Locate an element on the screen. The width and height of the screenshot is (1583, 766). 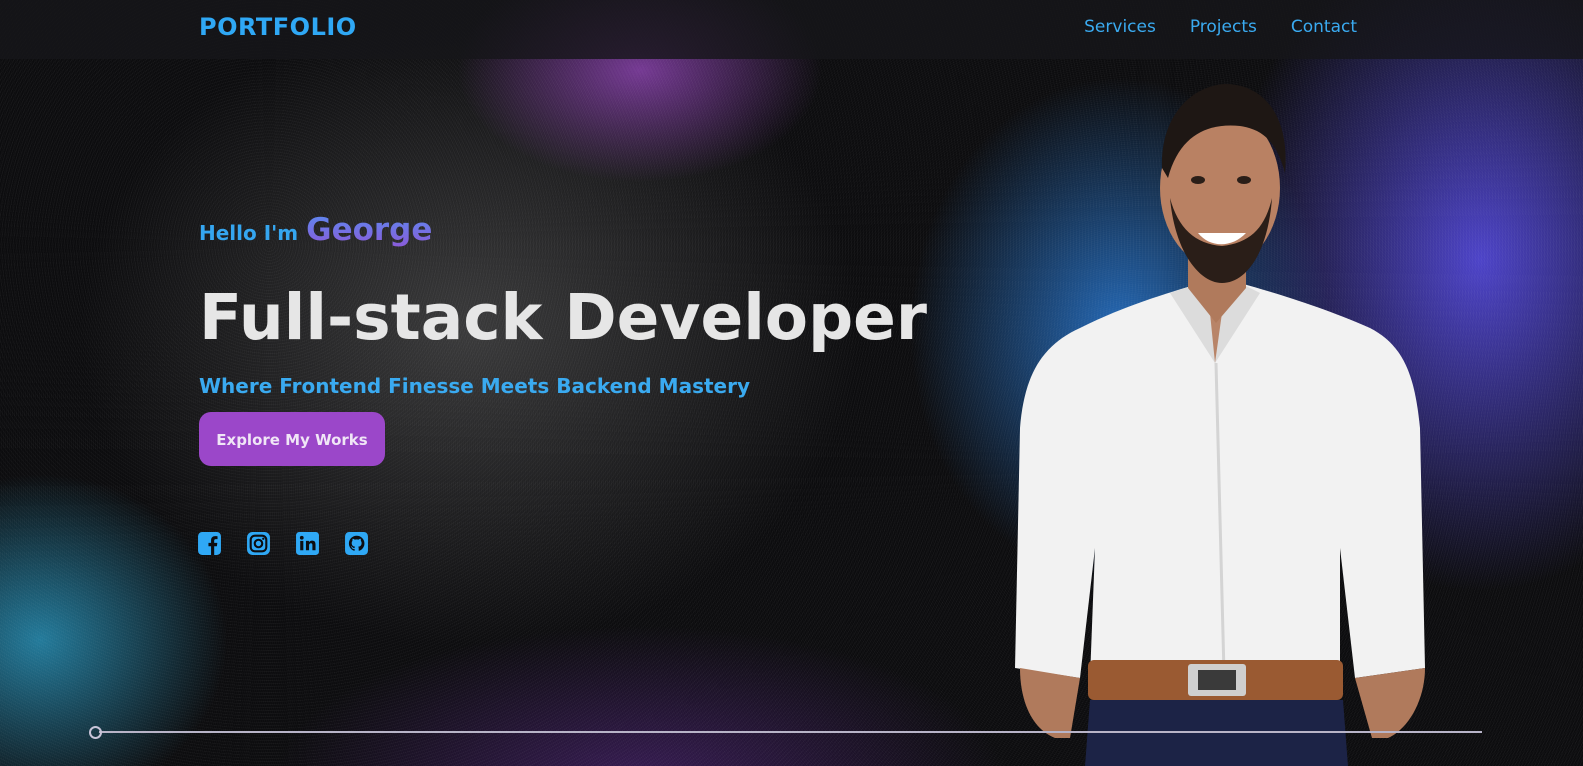
nav-link-projects: Projects is located at coordinates (1223, 27).